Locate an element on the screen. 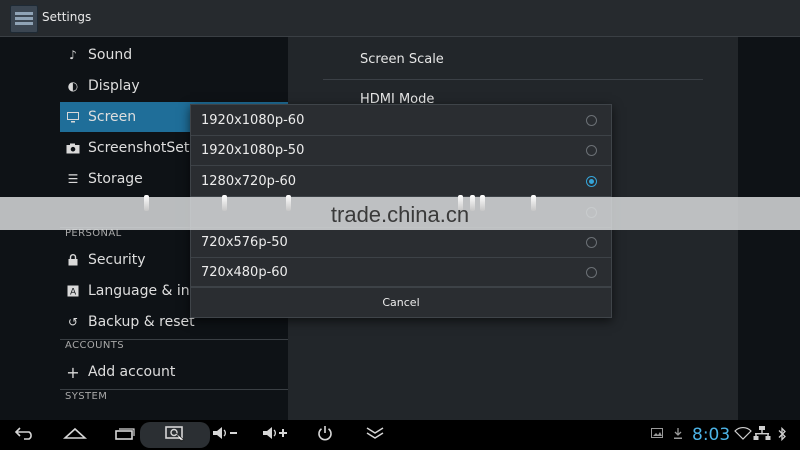 The height and width of the screenshot is (450, 800). status-clock: 8:03 is located at coordinates (711, 435).